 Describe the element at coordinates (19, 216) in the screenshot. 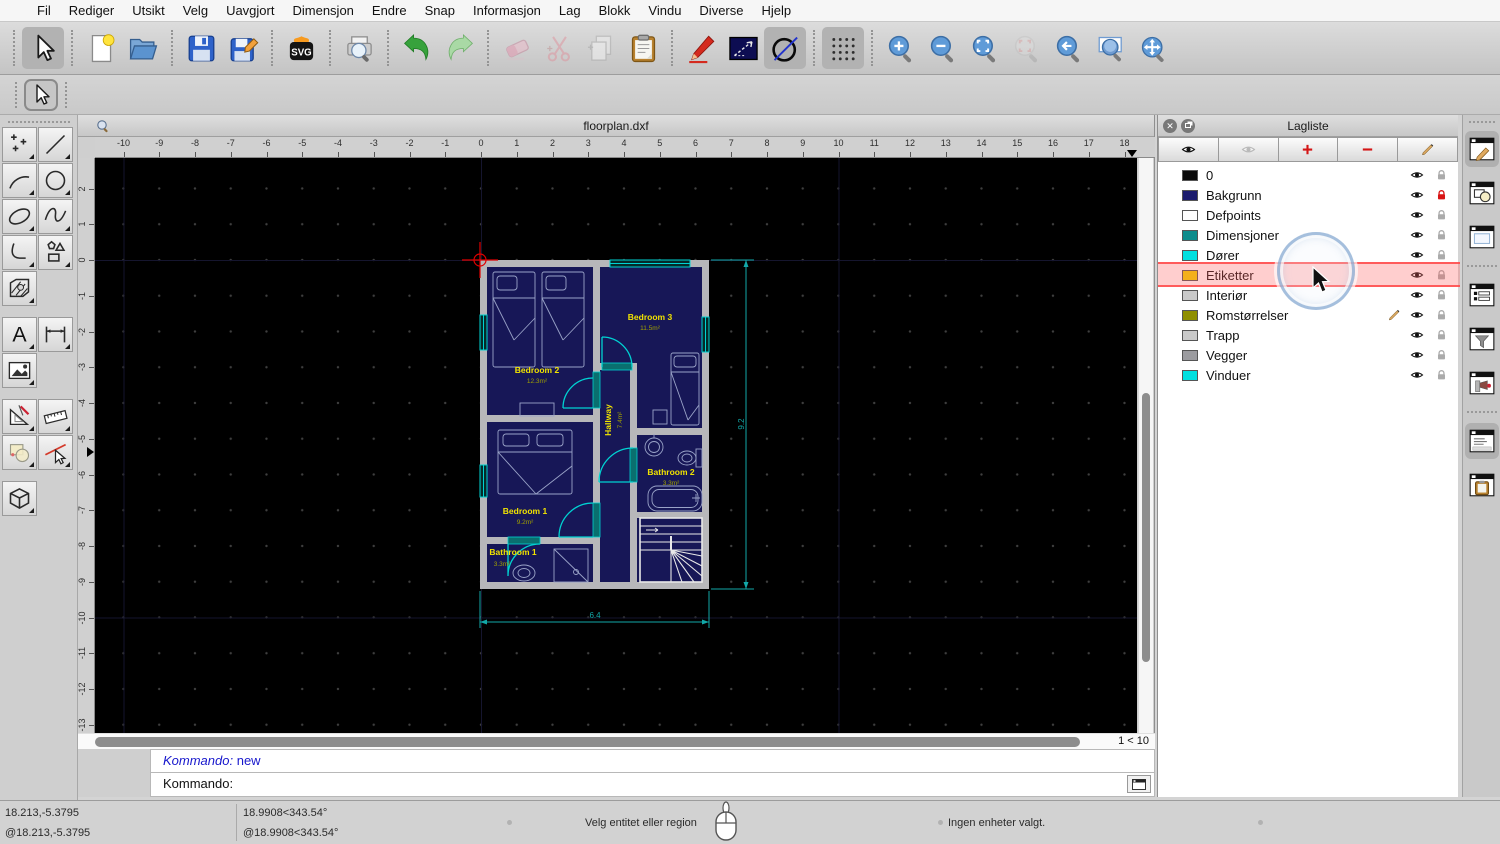

I see `ellipse-tool` at that location.